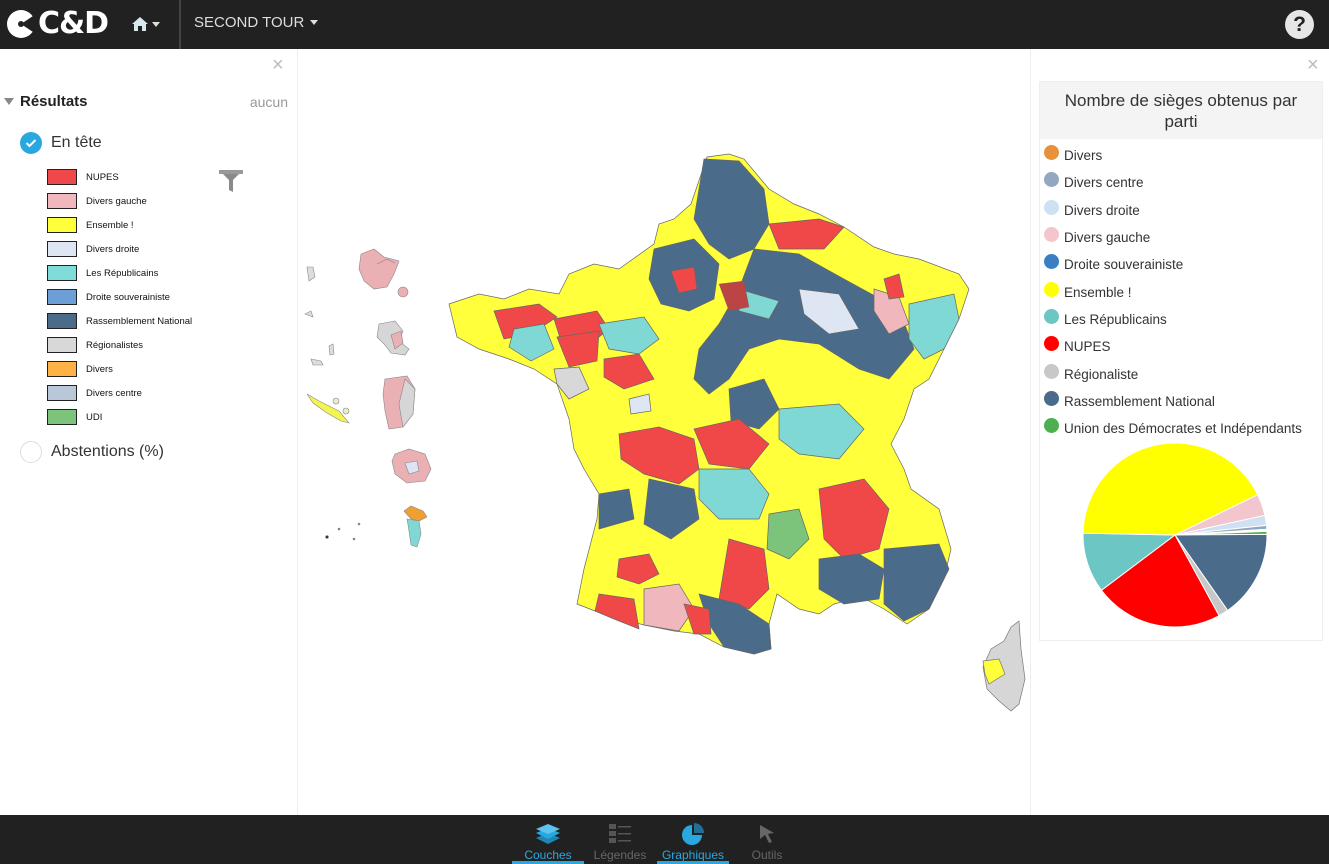 The image size is (1329, 864). What do you see at coordinates (139, 321) in the screenshot?
I see `legend-label: Rassemblement National` at bounding box center [139, 321].